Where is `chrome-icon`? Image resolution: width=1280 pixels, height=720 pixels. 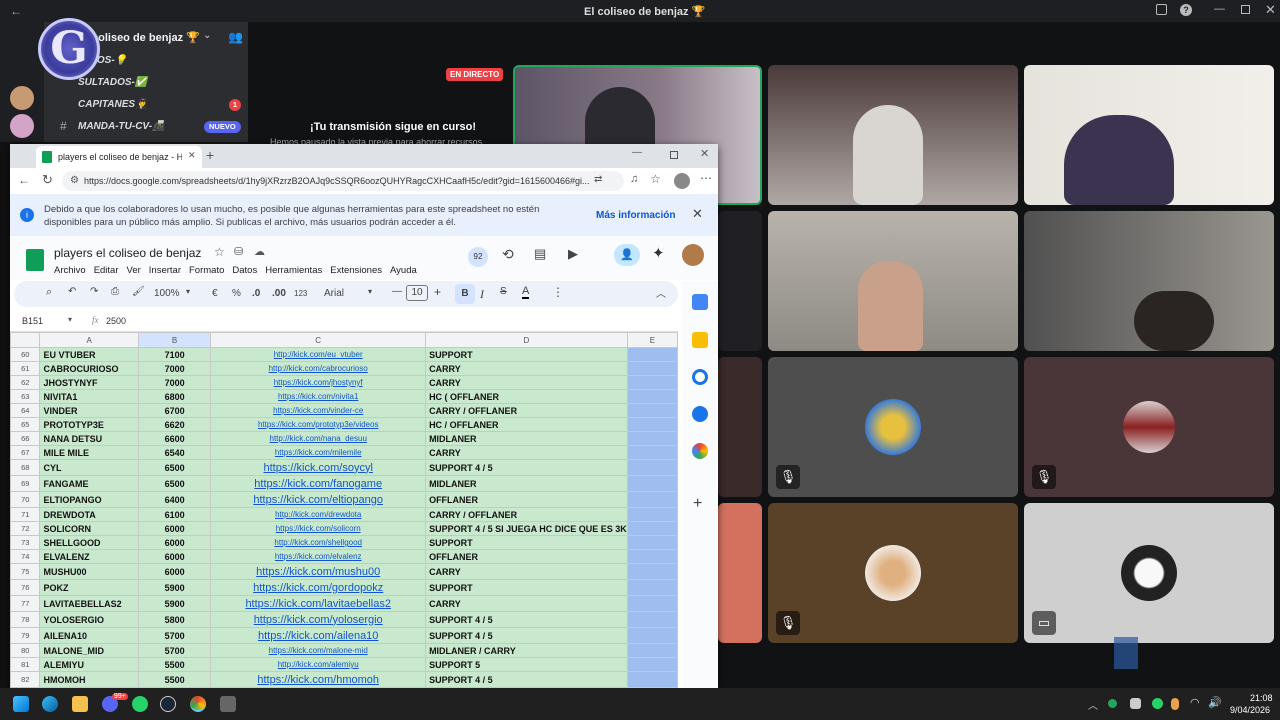 chrome-icon is located at coordinates (198, 704).